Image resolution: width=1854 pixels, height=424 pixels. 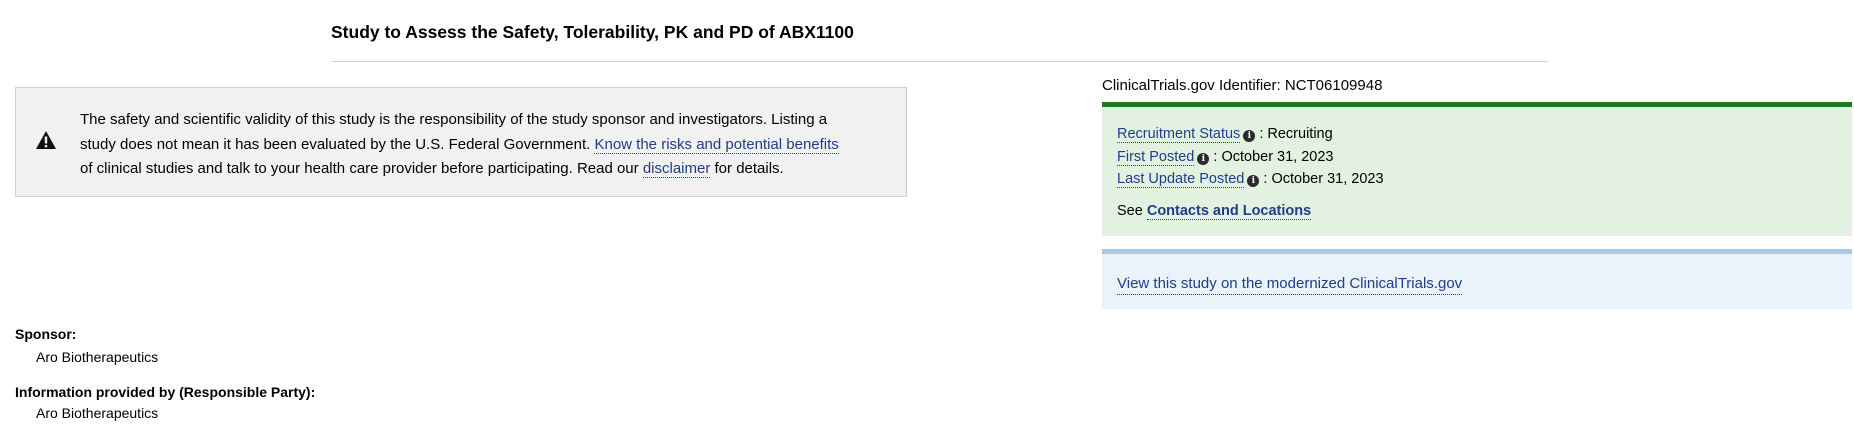 I want to click on first-posted-row: First Posted i : October 31, 2023, so click(x=1225, y=157).